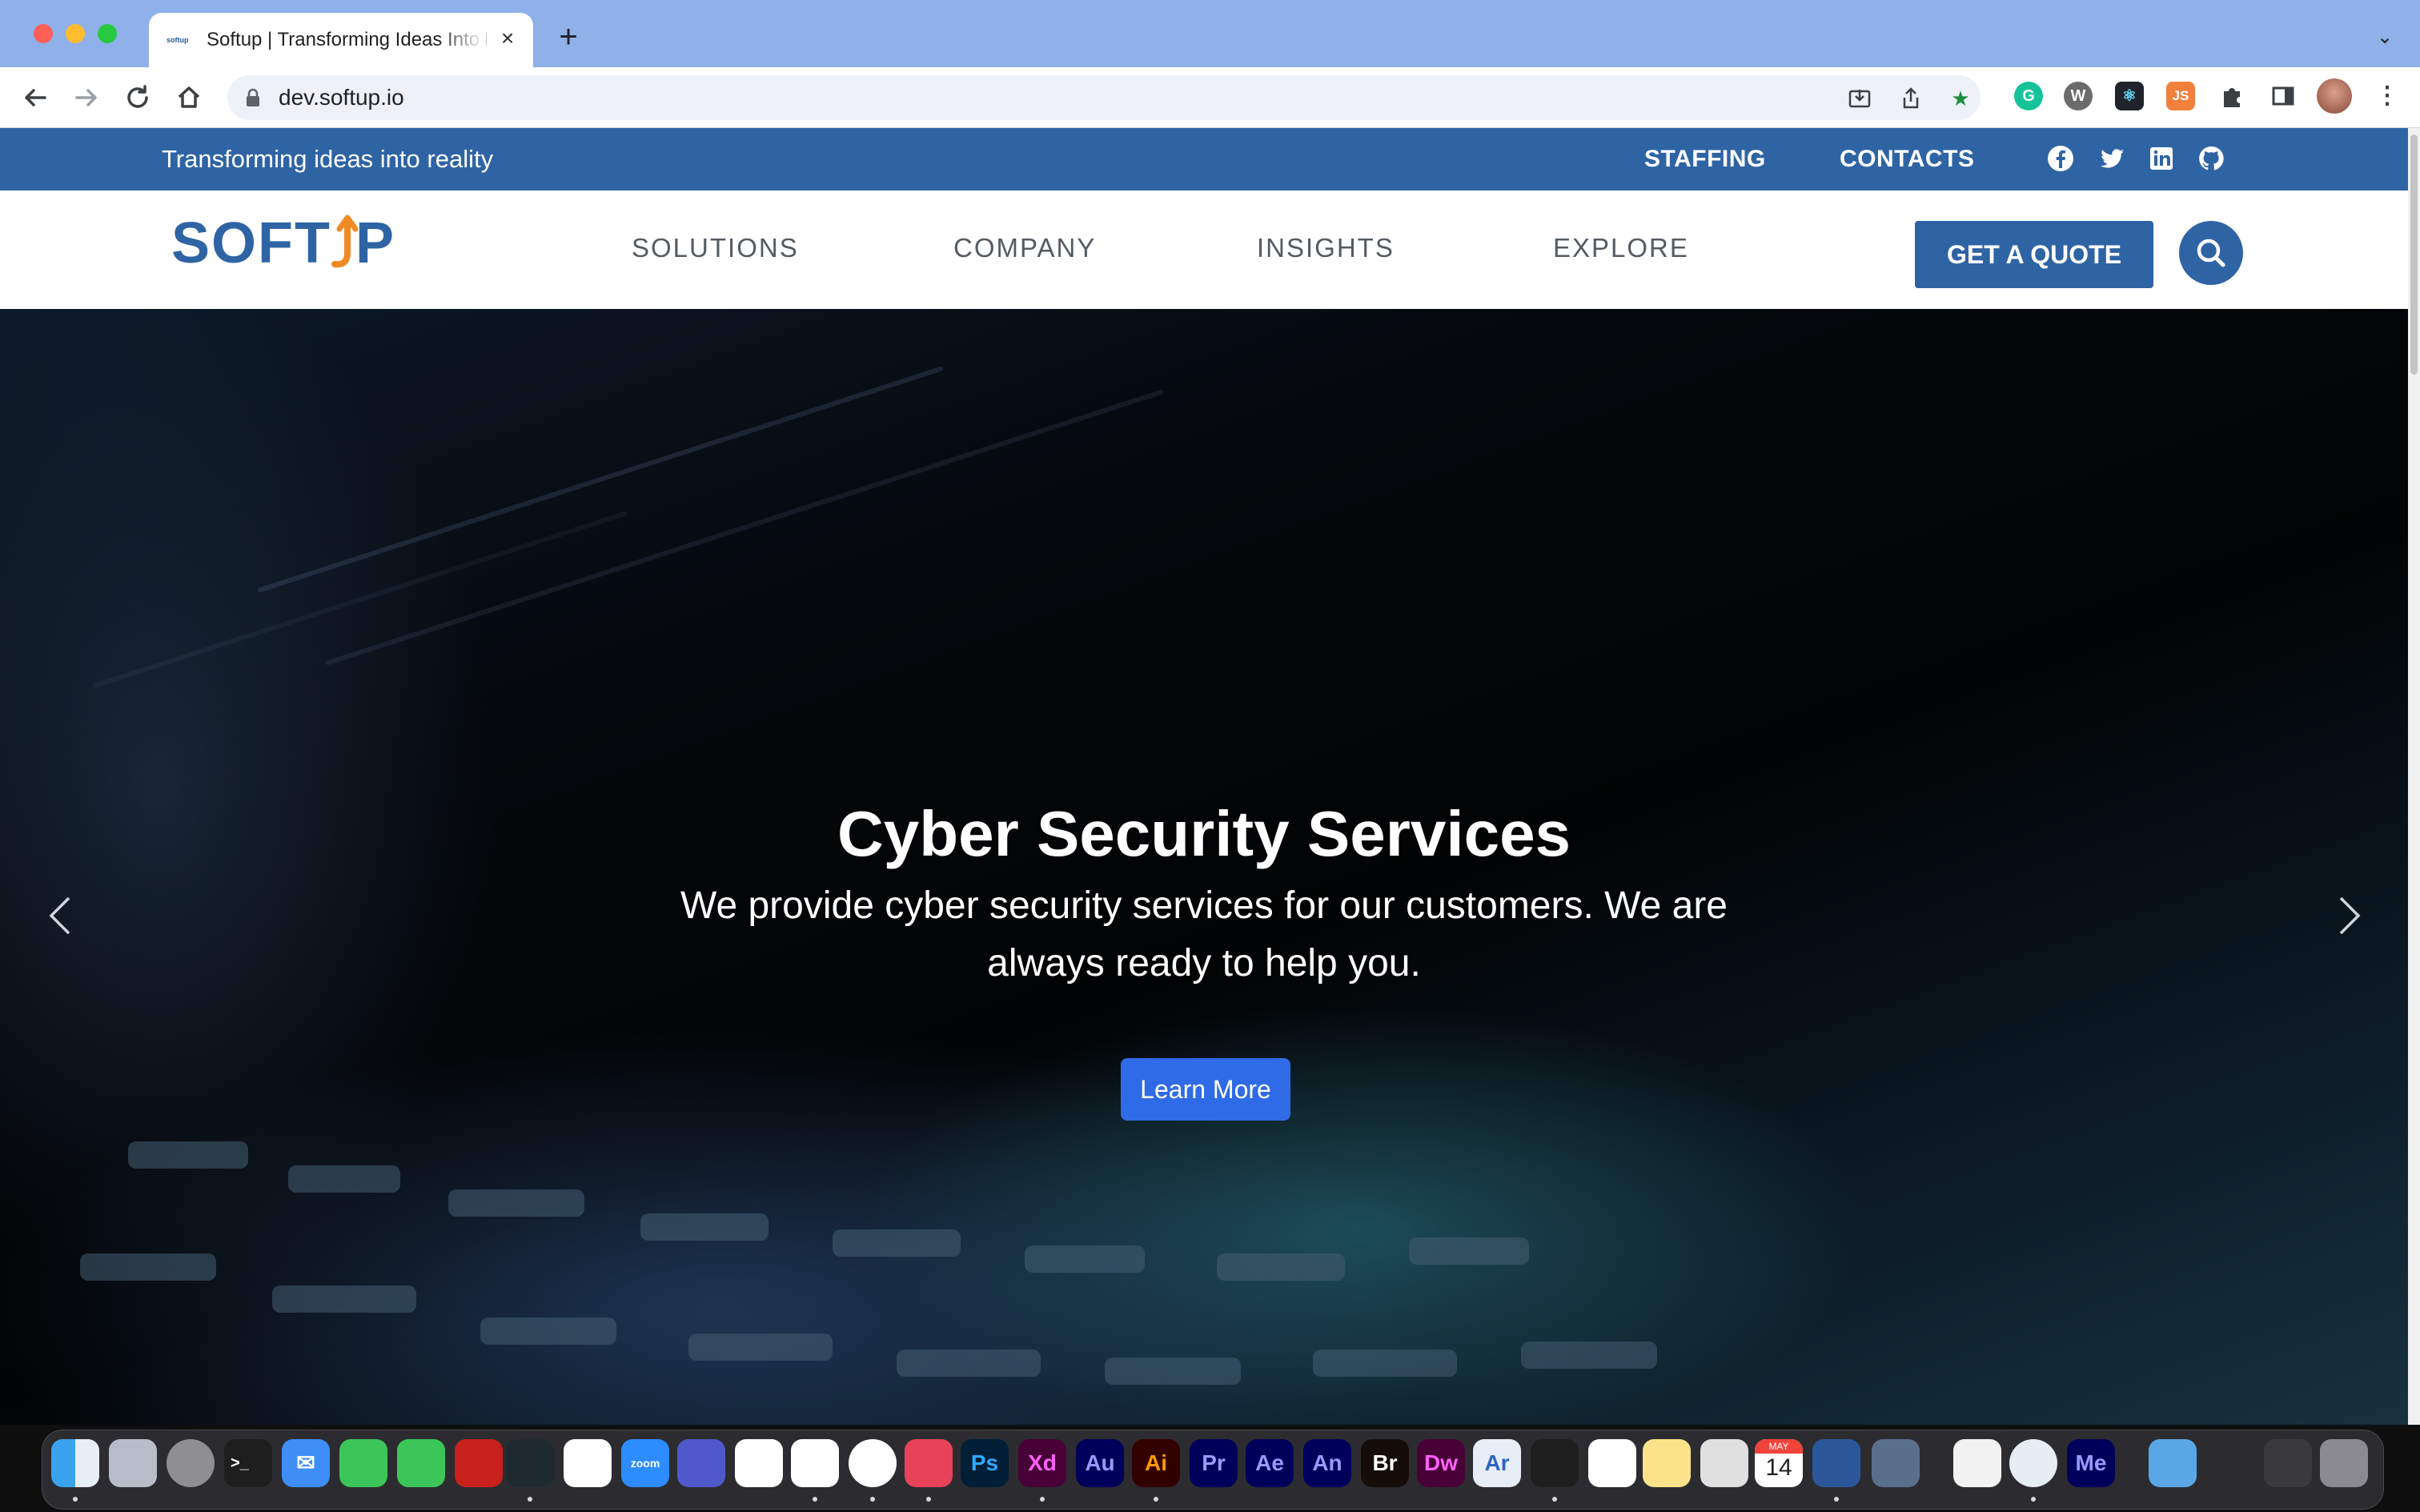 The width and height of the screenshot is (2420, 1512). I want to click on photoshop-app-icon: Ps, so click(985, 1463).